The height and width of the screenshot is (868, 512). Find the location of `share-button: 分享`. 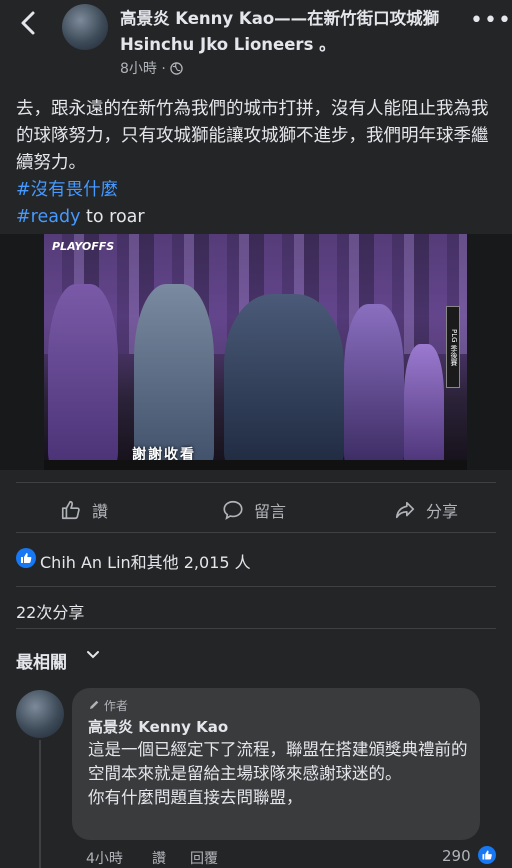

share-button: 分享 is located at coordinates (426, 510).